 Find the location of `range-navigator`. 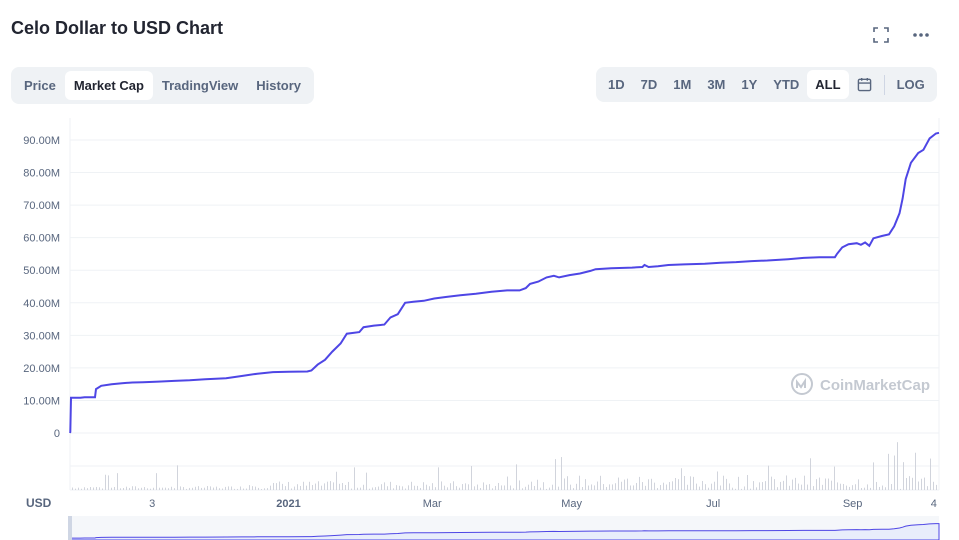

range-navigator is located at coordinates (504, 528).